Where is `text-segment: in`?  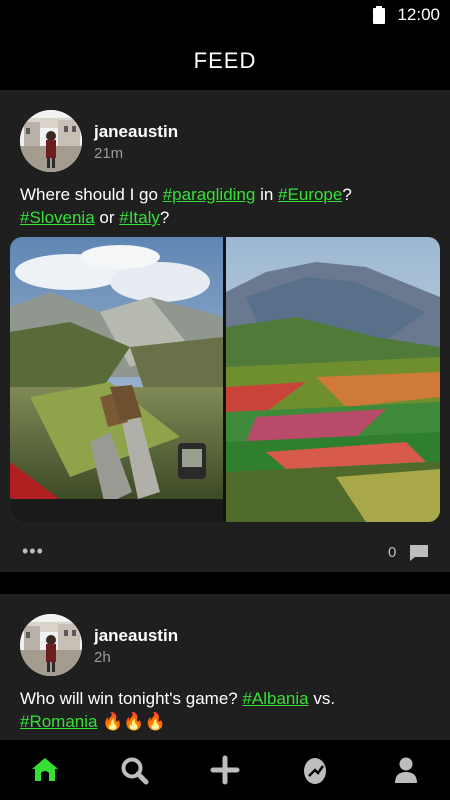 text-segment: in is located at coordinates (267, 194).